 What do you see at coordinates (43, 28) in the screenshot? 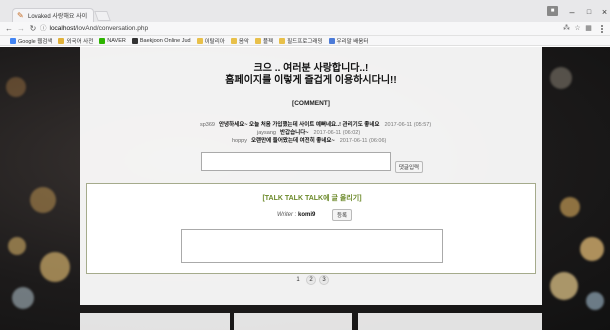
I see `info-icon: ⓘ` at bounding box center [43, 28].